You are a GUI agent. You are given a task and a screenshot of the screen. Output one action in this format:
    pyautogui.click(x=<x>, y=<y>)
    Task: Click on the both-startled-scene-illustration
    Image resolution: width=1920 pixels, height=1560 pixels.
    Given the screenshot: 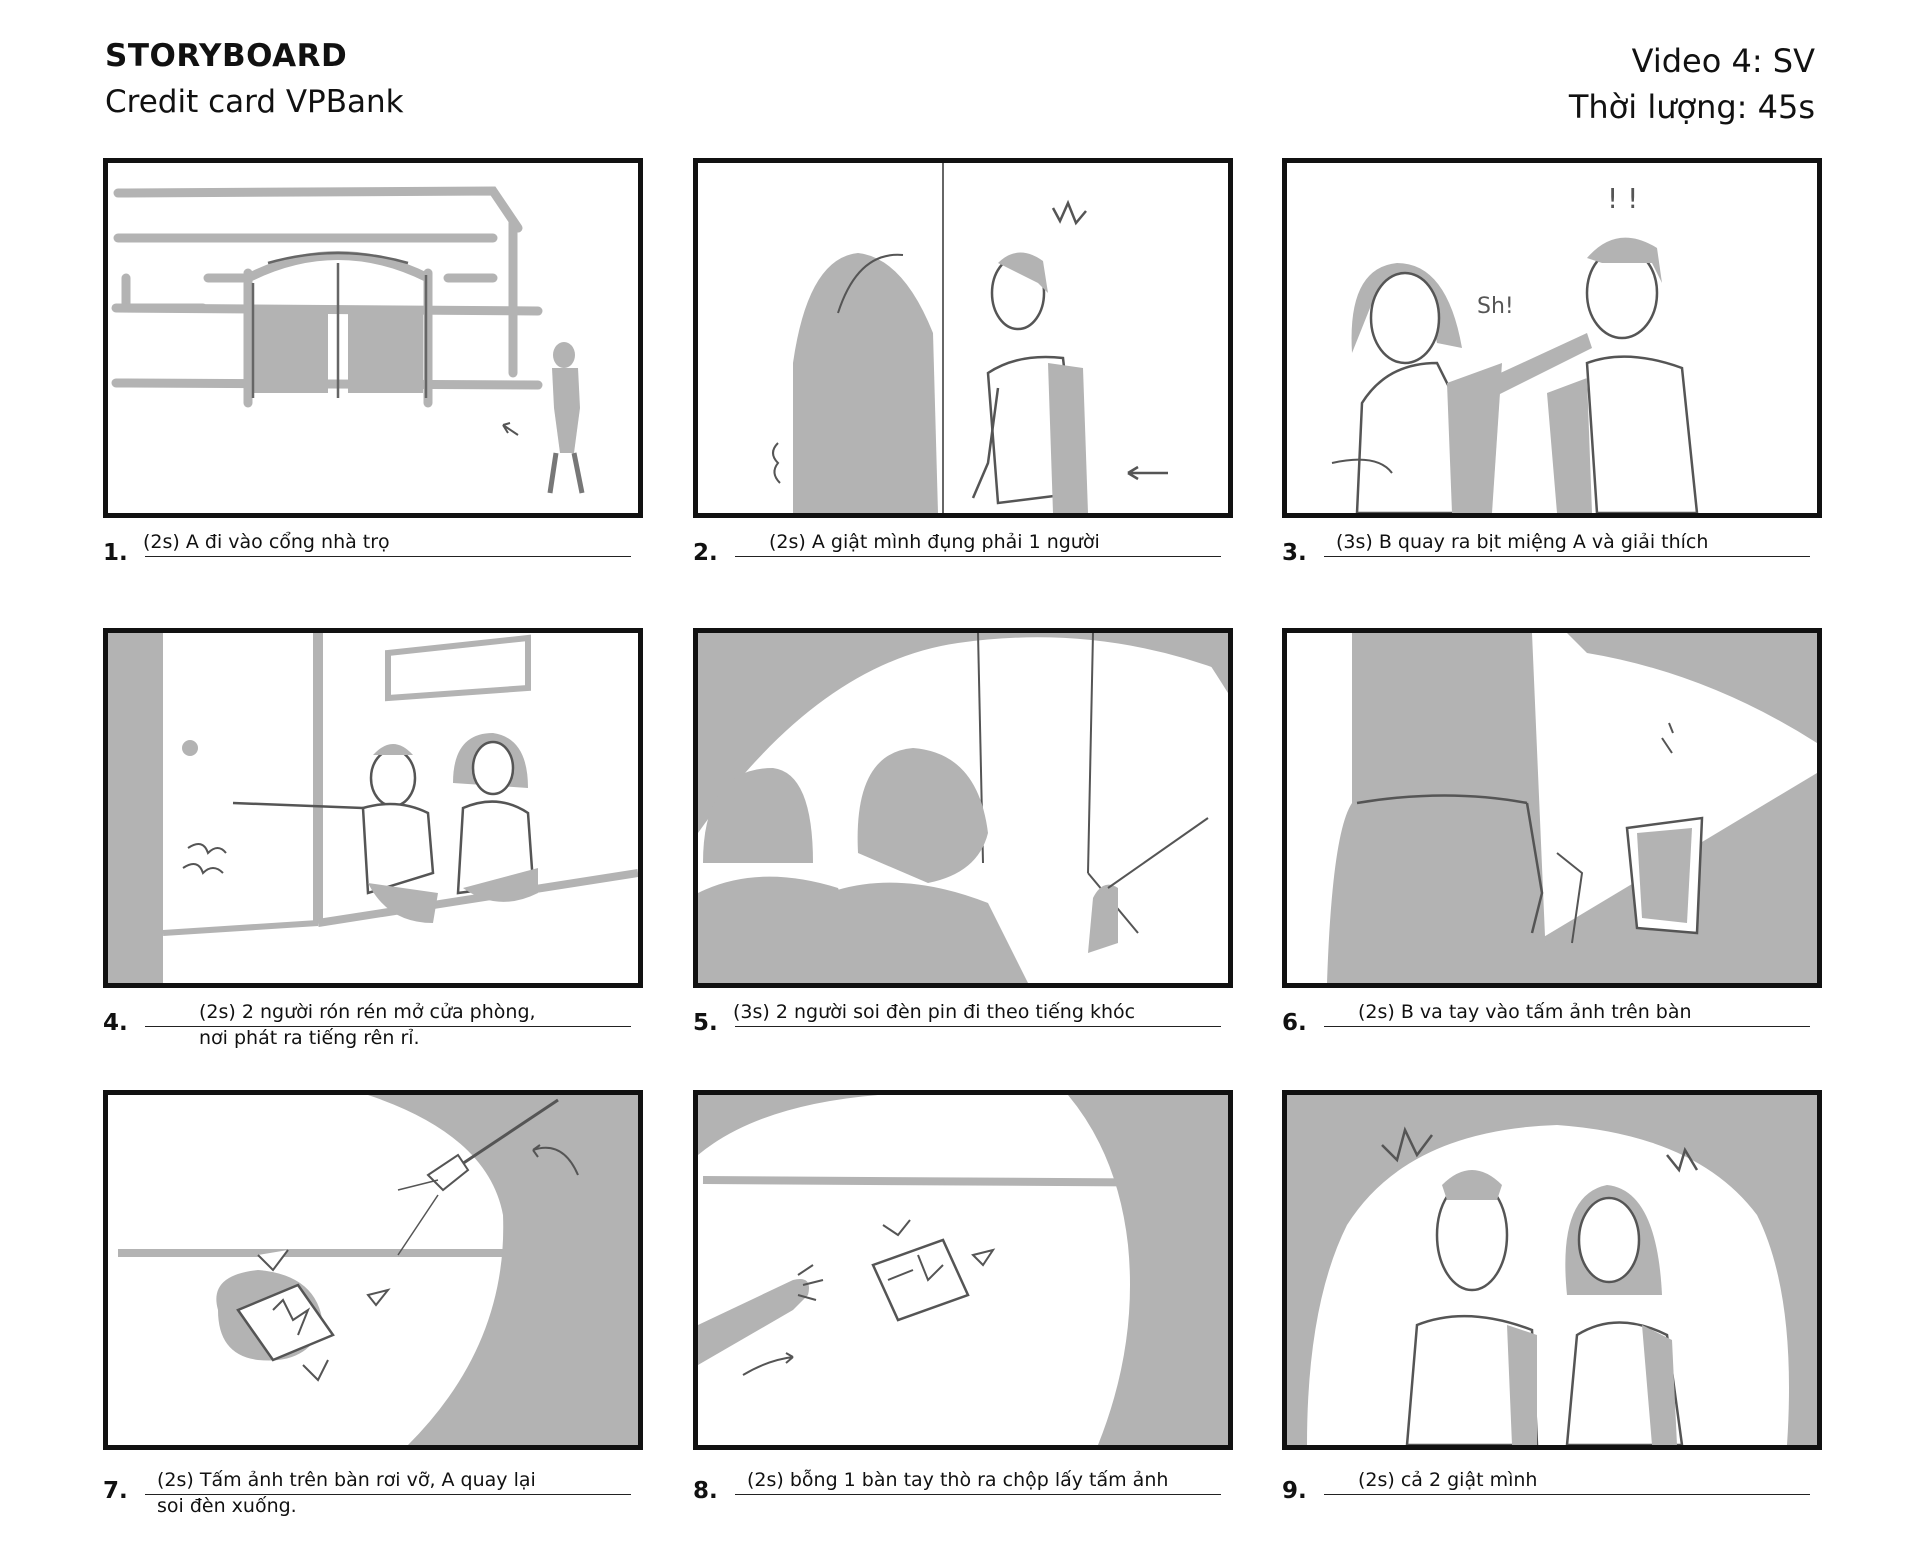 What is the action you would take?
    pyautogui.click(x=1552, y=1270)
    